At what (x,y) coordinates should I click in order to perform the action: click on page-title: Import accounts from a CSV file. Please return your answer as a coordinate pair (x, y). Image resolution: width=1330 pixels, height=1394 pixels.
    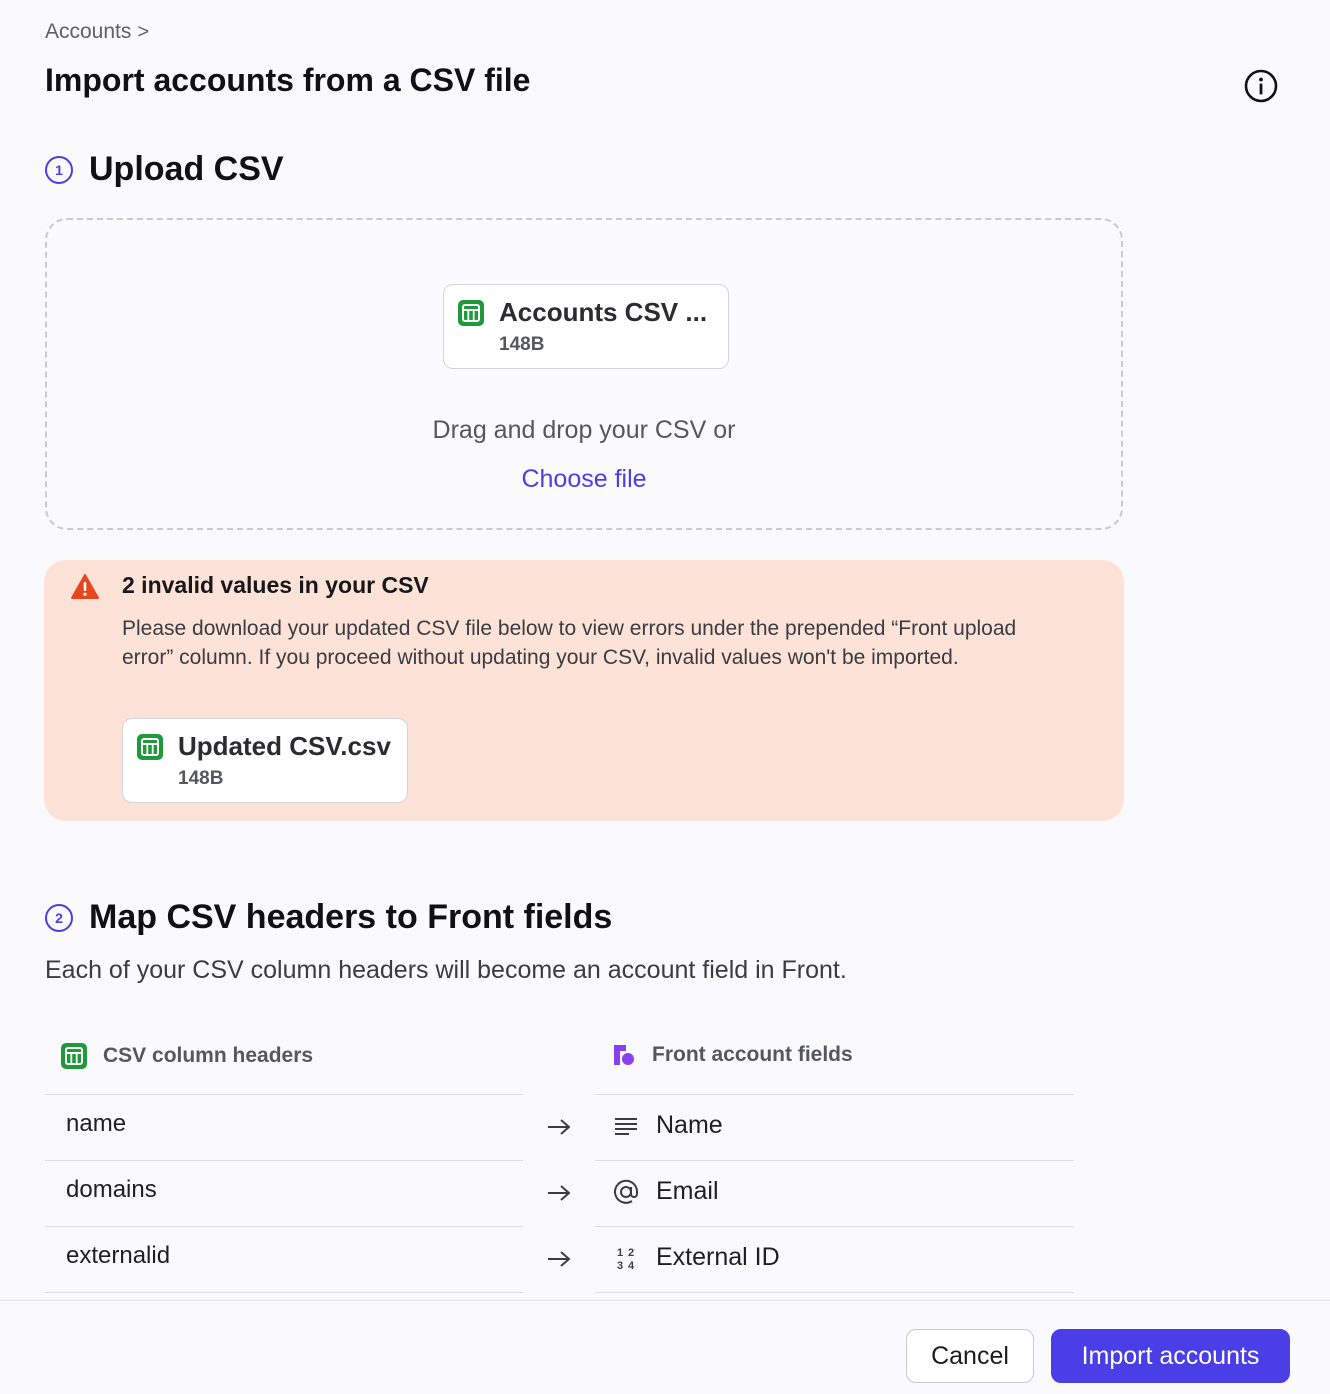
    Looking at the image, I should click on (288, 80).